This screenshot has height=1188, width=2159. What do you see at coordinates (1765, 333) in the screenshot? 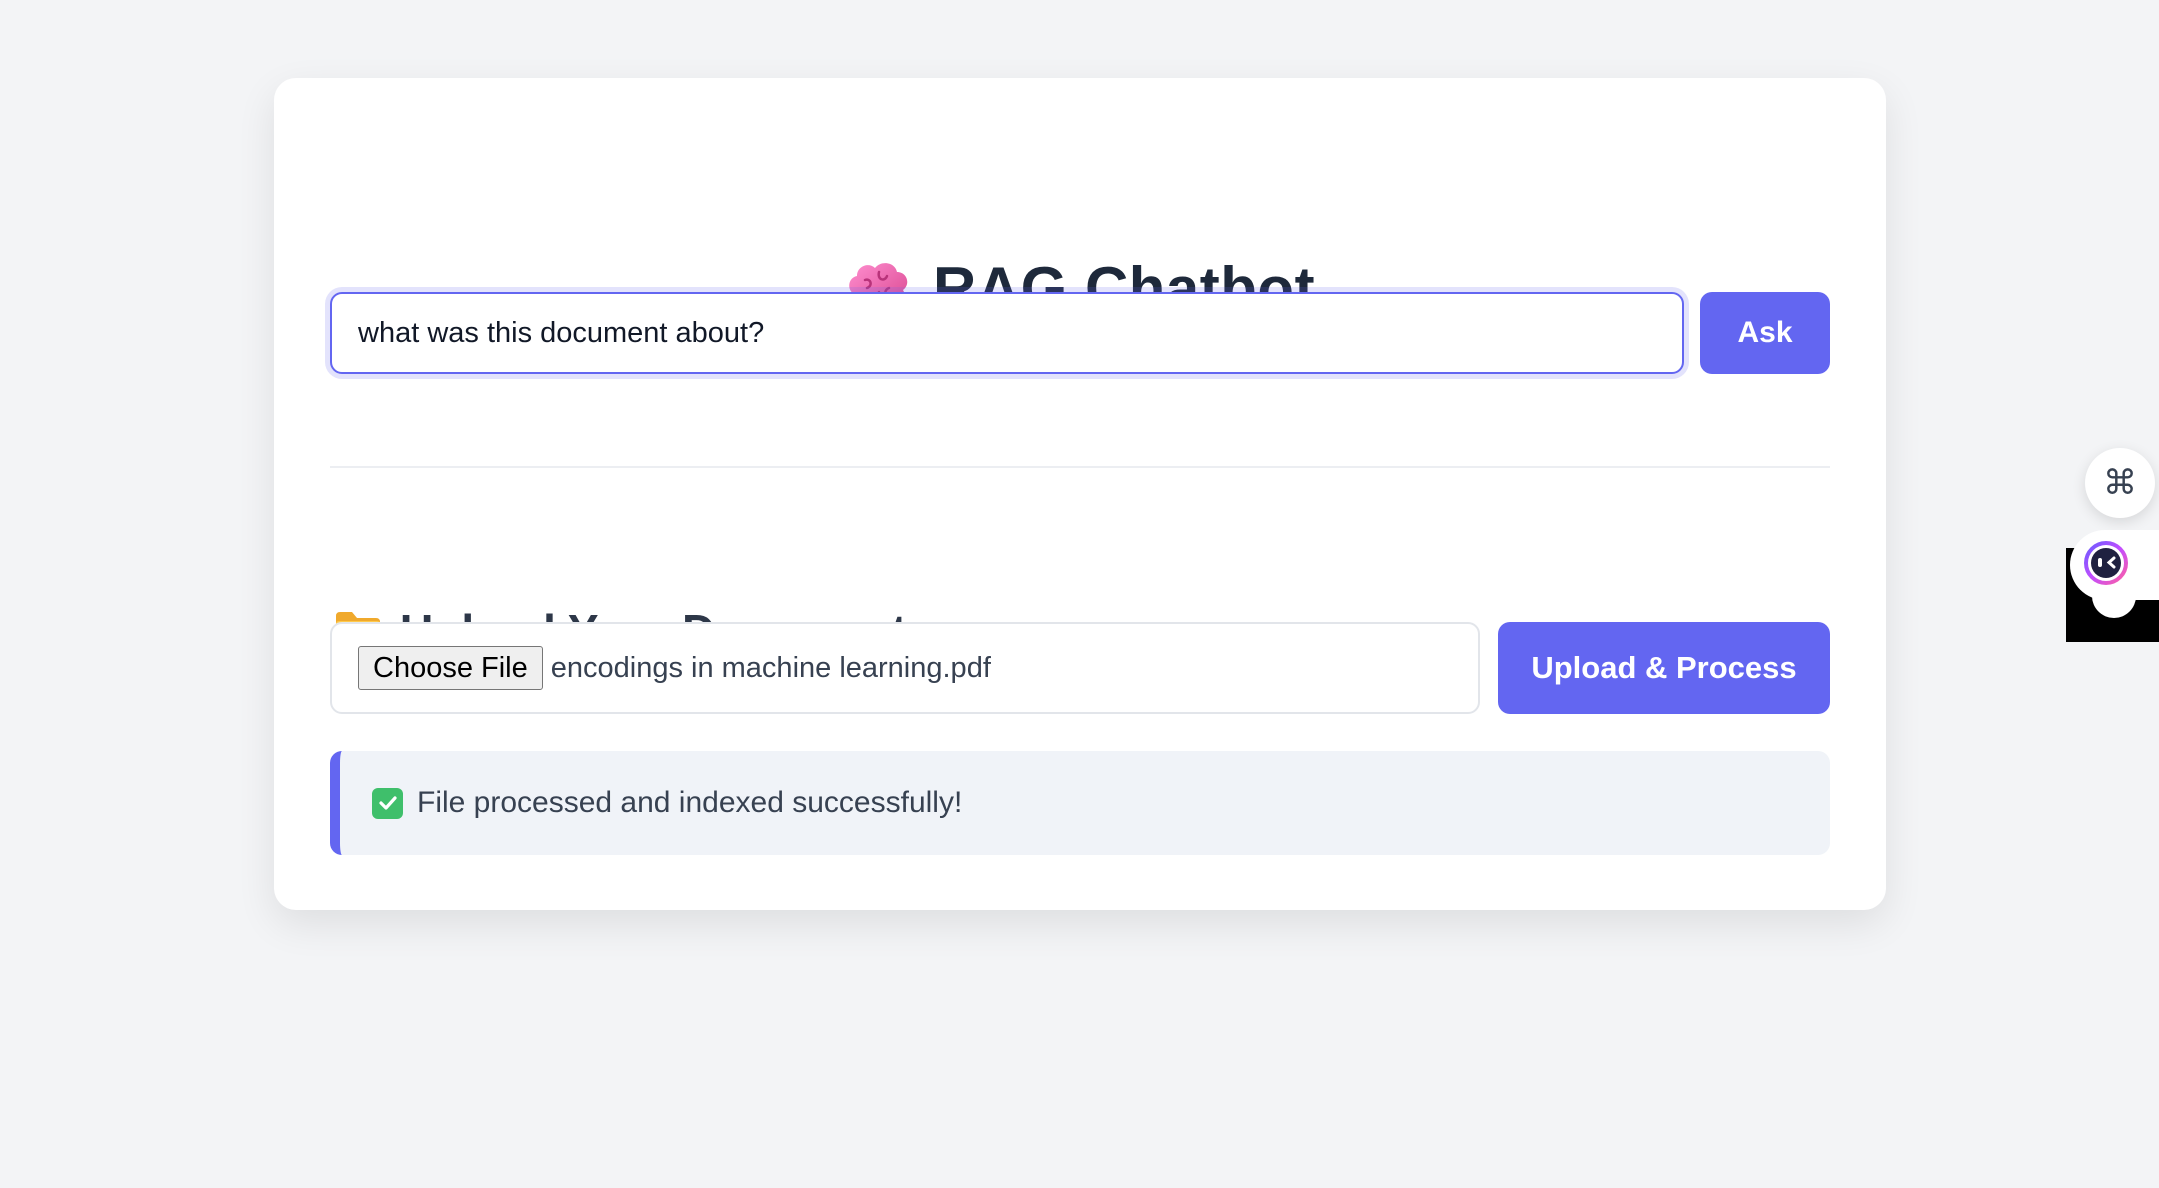
I see `ask-button: Ask` at bounding box center [1765, 333].